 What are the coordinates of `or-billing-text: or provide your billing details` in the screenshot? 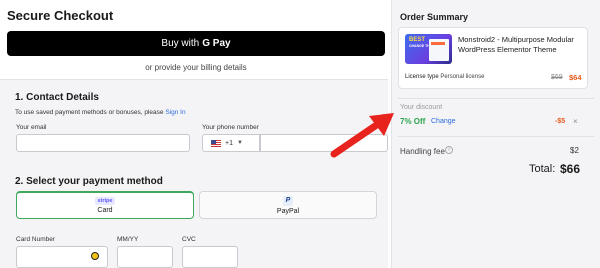 It's located at (196, 67).